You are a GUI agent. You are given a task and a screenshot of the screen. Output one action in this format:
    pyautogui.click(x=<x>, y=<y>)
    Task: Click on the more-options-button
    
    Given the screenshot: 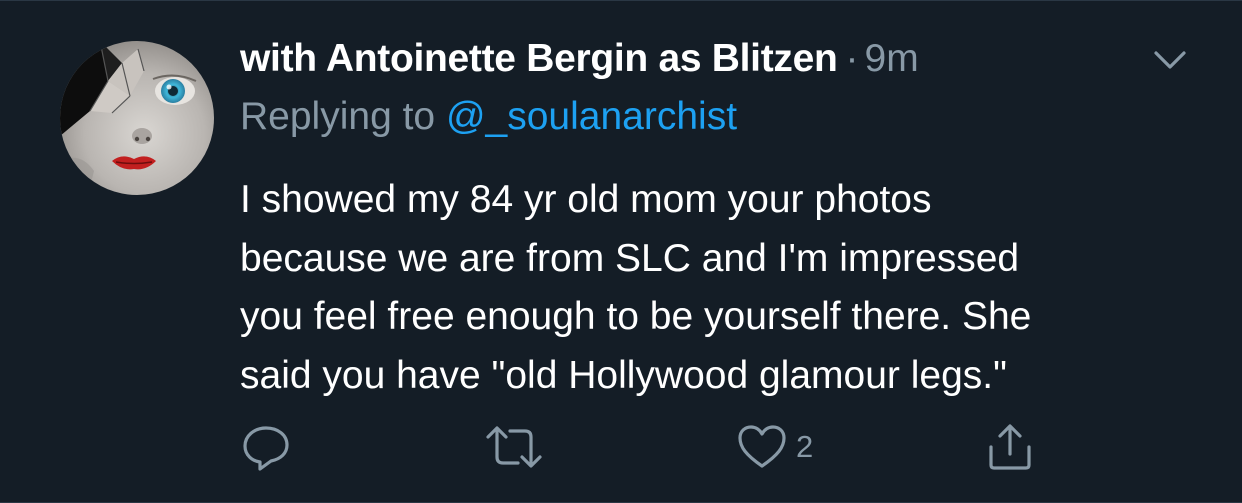 What is the action you would take?
    pyautogui.click(x=1170, y=60)
    